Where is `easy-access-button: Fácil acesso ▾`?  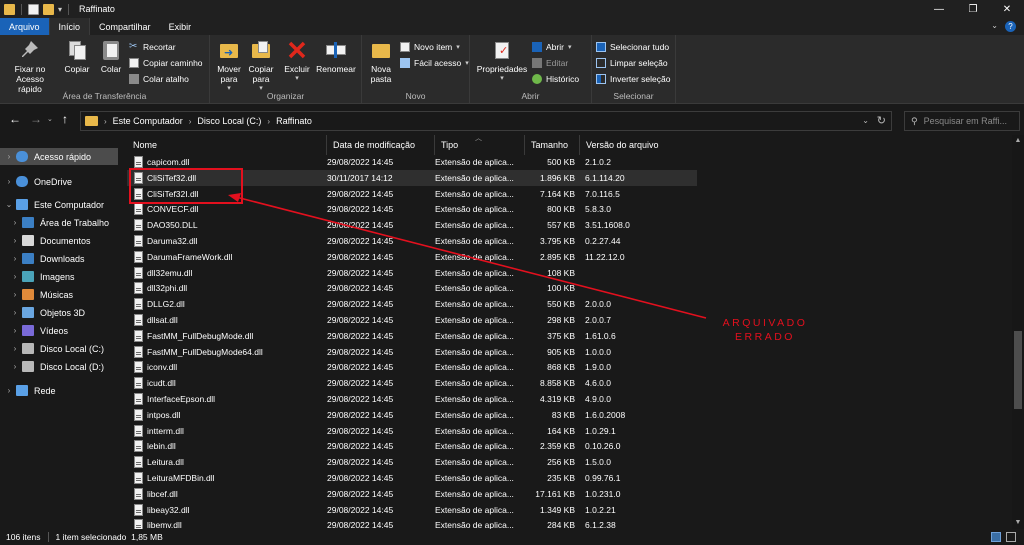 easy-access-button: Fácil acesso ▾ is located at coordinates (434, 63).